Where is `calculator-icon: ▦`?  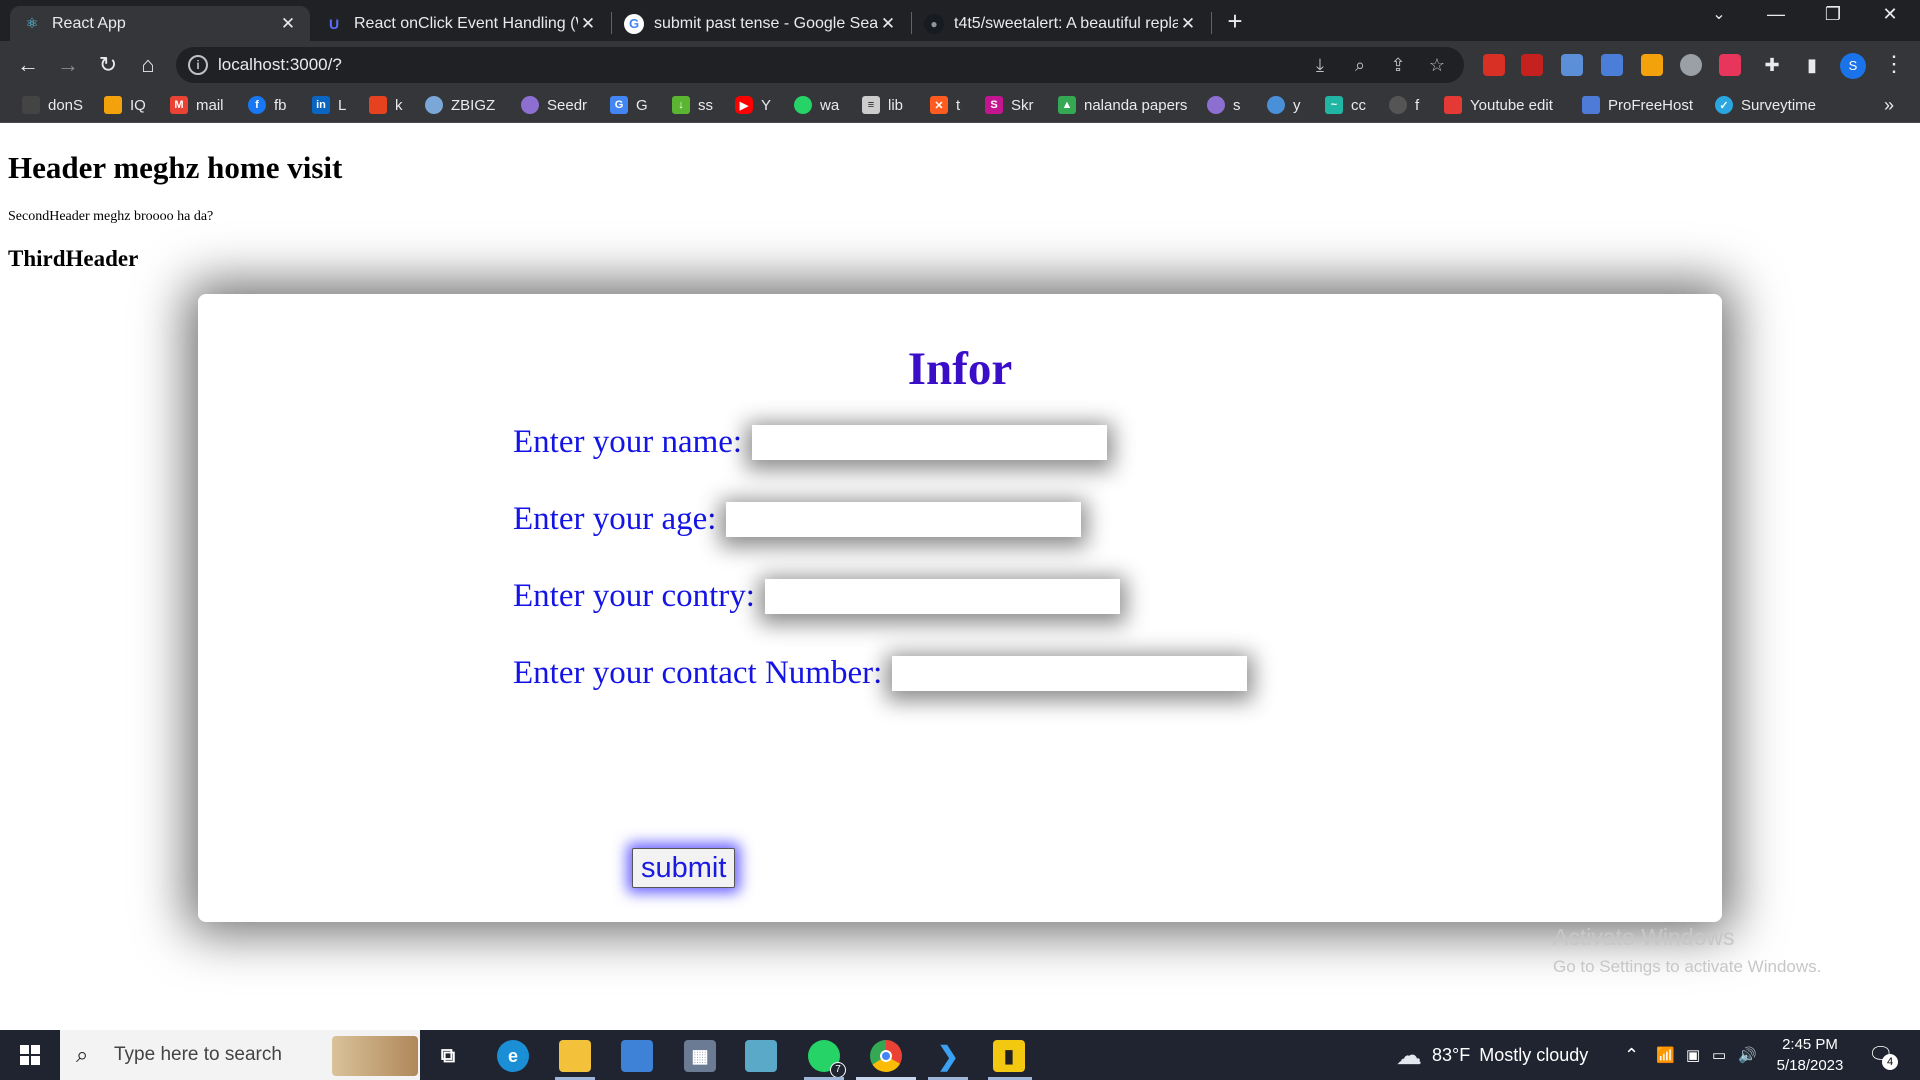 calculator-icon: ▦ is located at coordinates (700, 1056).